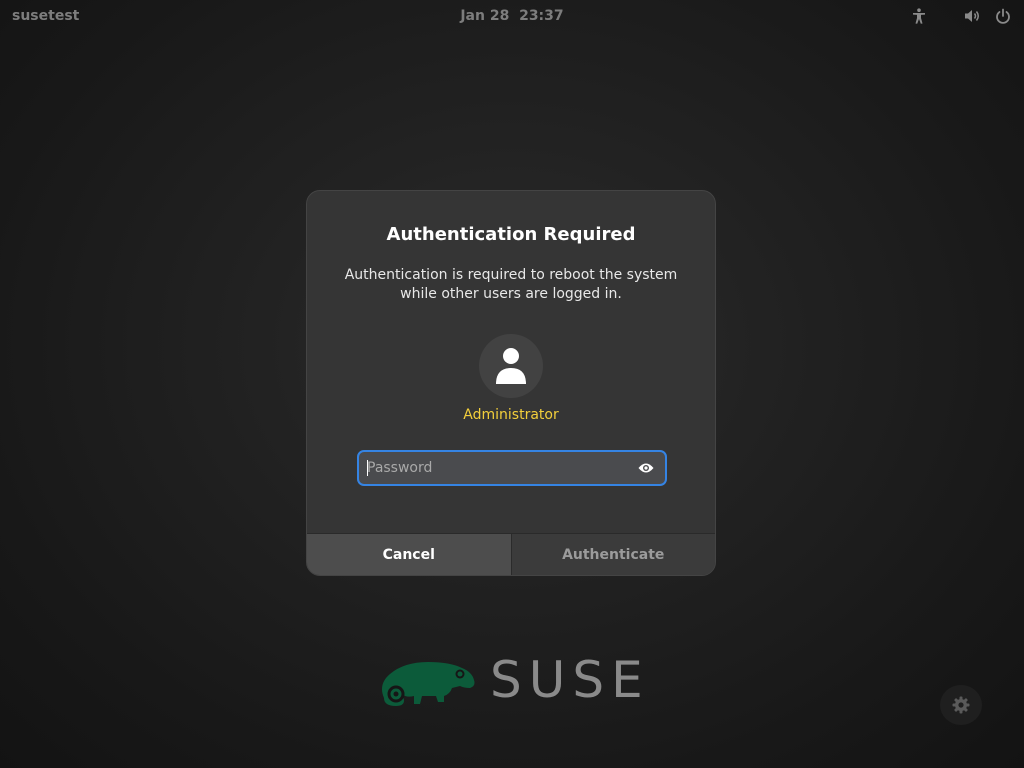  I want to click on gear-icon, so click(961, 705).